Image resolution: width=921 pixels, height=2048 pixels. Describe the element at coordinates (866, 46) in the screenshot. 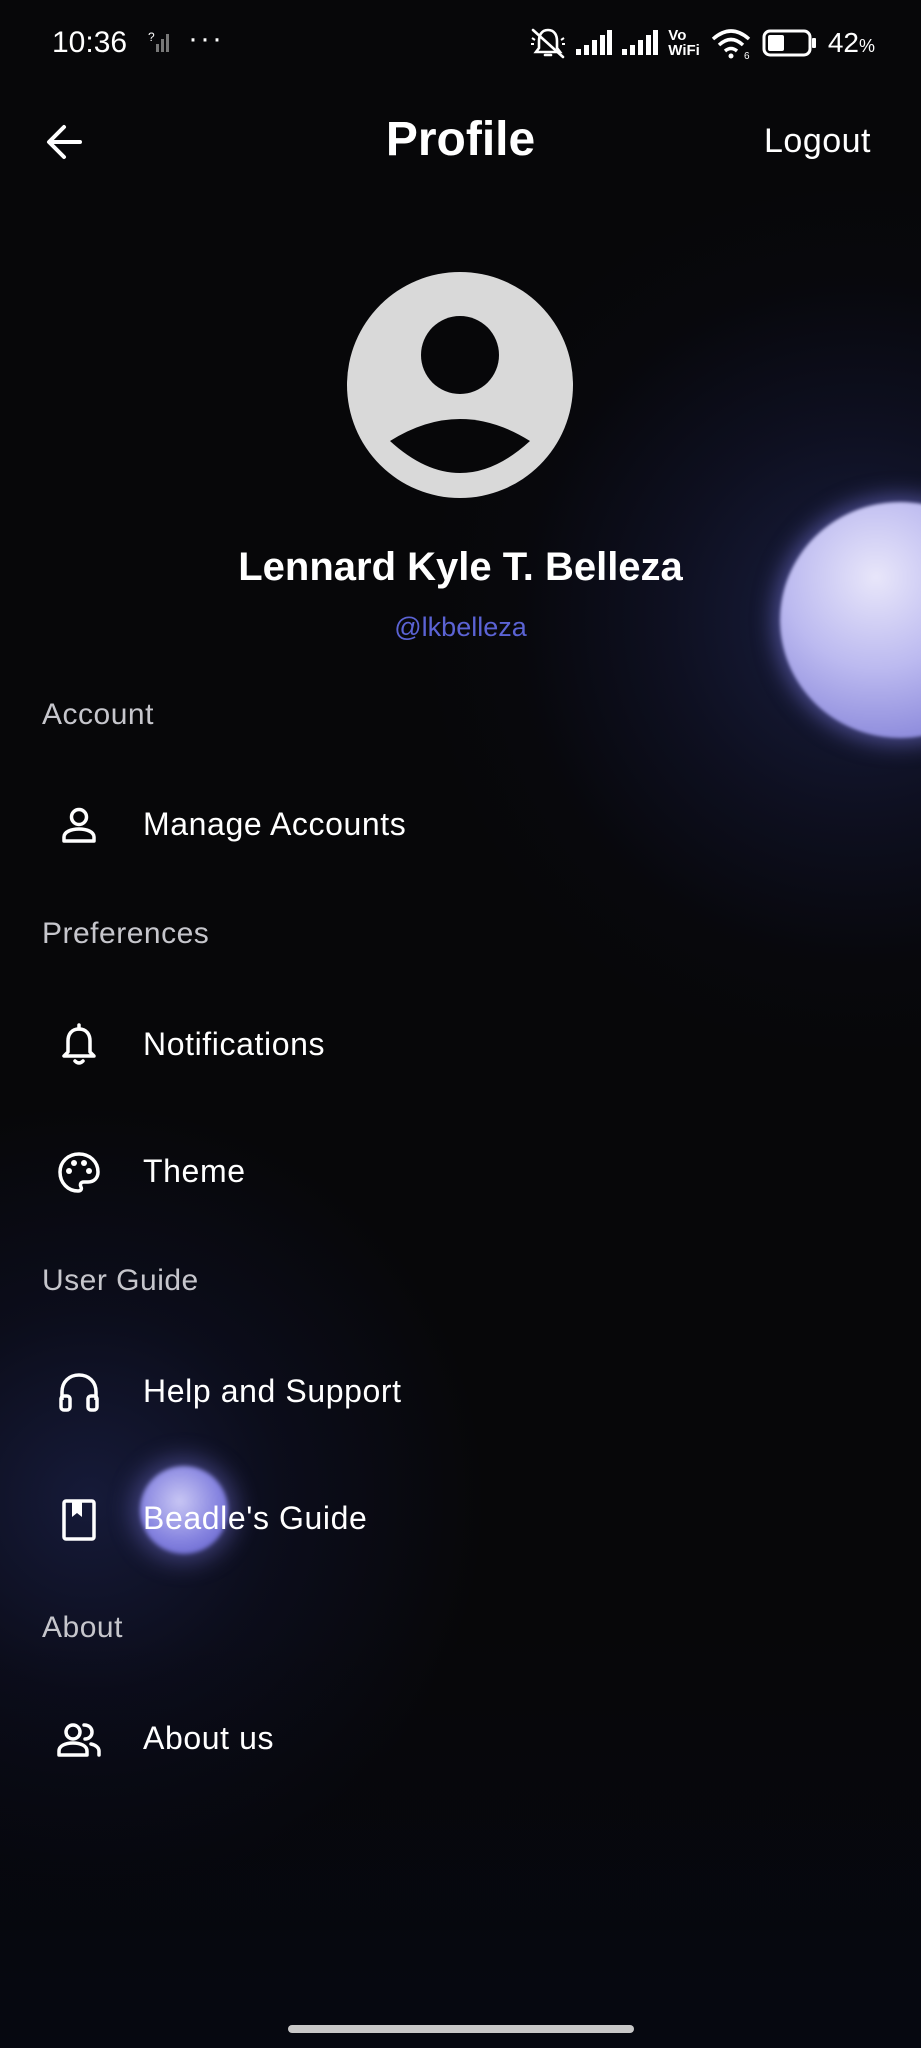

I see `battery-percent-unit: %` at that location.